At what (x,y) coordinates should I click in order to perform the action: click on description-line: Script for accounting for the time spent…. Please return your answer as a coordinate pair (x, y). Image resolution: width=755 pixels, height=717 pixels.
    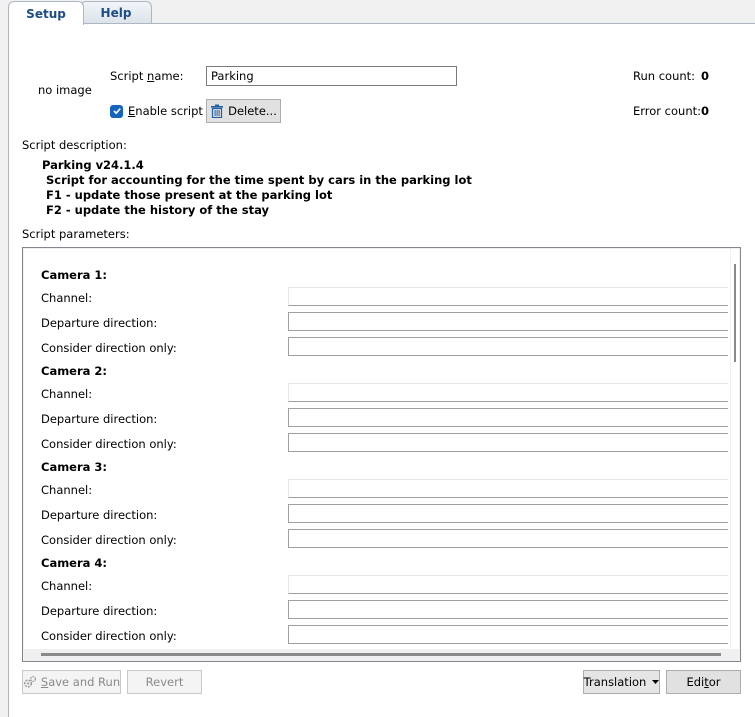
    Looking at the image, I should click on (257, 180).